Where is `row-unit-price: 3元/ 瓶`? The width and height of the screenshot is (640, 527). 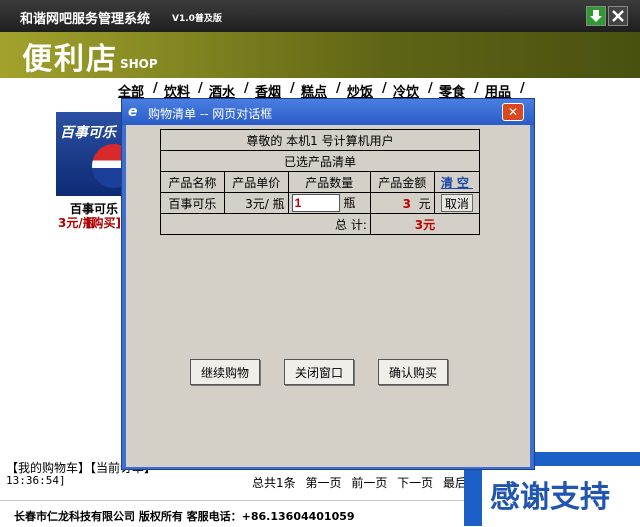
row-unit-price: 3元/ 瓶 is located at coordinates (256, 203).